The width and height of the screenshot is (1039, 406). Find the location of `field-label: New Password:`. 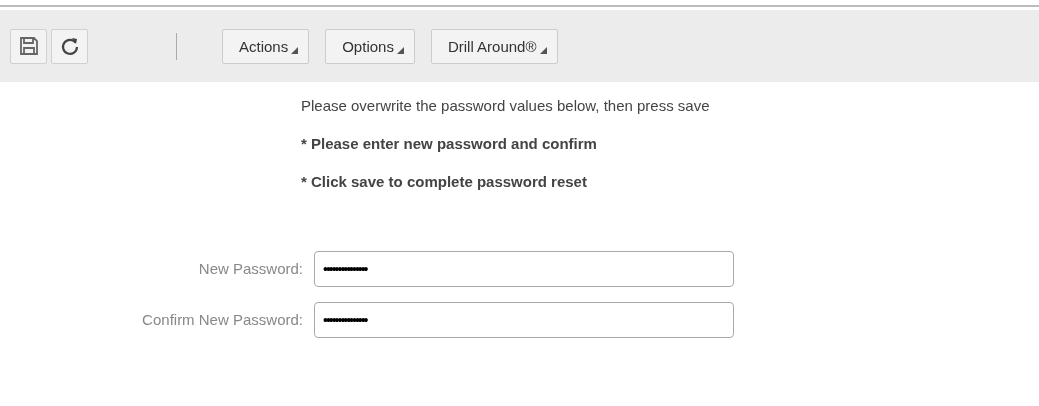

field-label: New Password: is located at coordinates (250, 268).